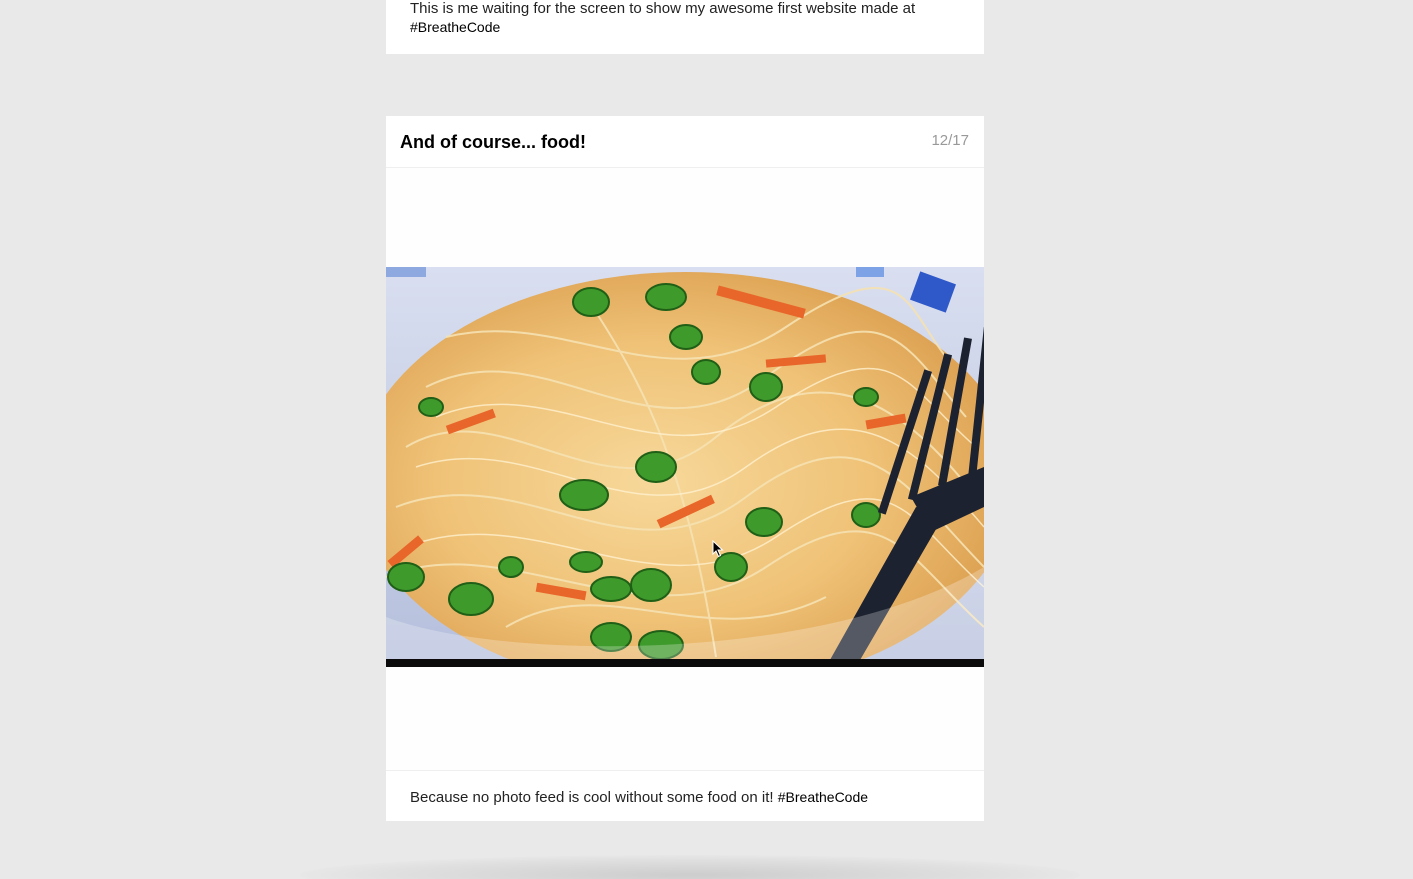  What do you see at coordinates (950, 140) in the screenshot?
I see `post-counter: 12/17` at bounding box center [950, 140].